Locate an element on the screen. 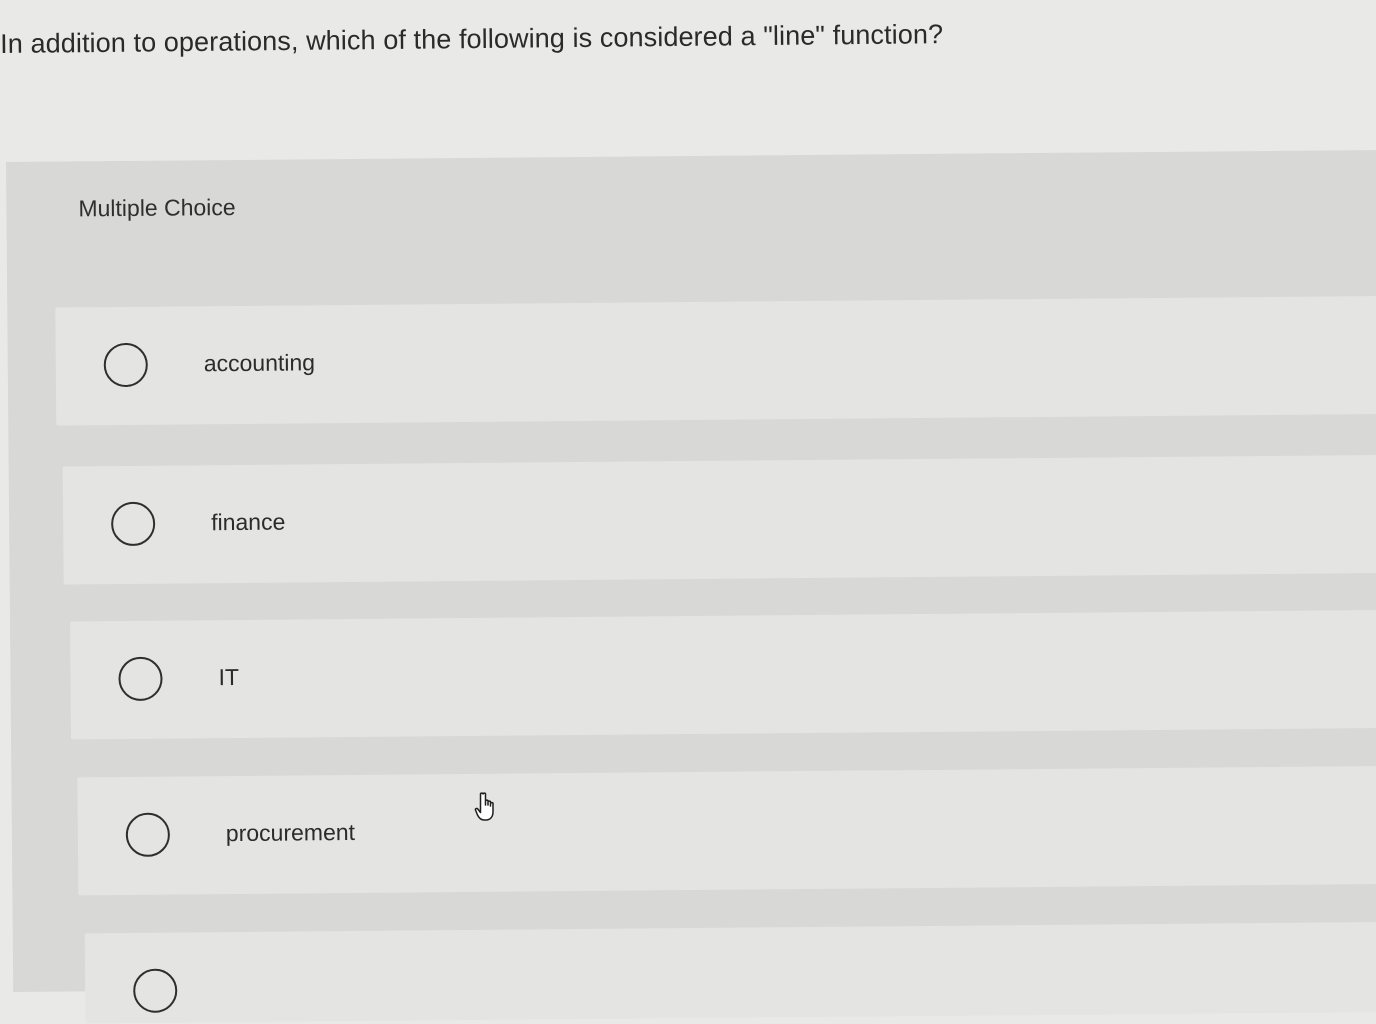 The height and width of the screenshot is (1024, 1376). choice-option-accounting: accounting is located at coordinates (715, 360).